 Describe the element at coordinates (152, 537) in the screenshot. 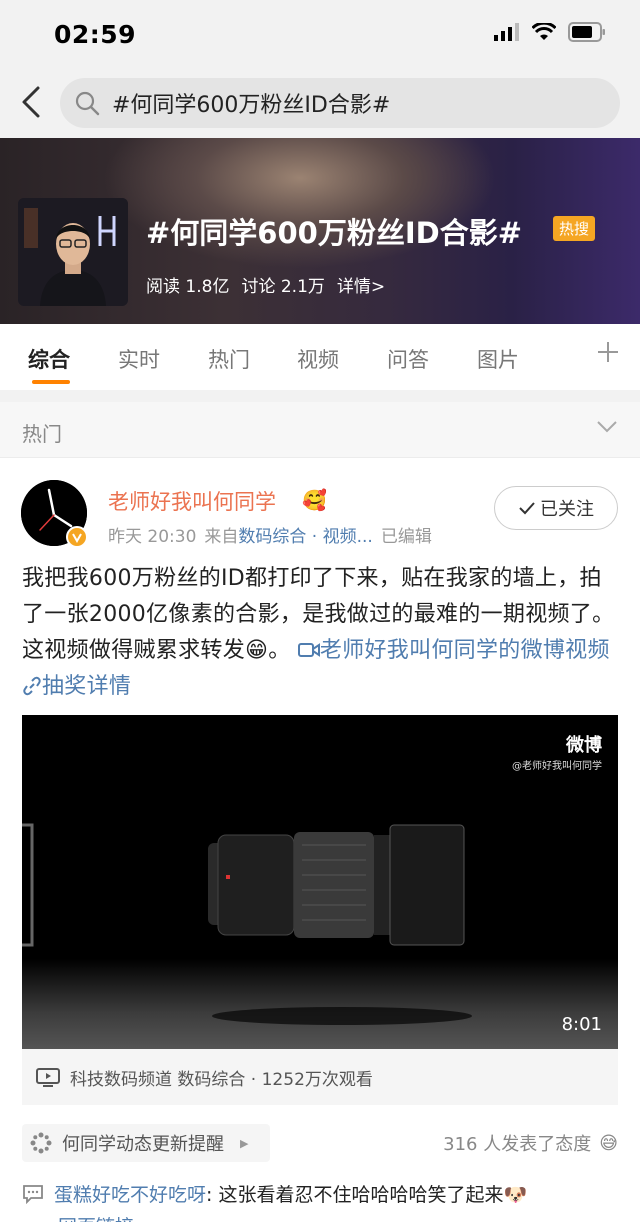

I see `post-time: 昨天 20:30` at that location.